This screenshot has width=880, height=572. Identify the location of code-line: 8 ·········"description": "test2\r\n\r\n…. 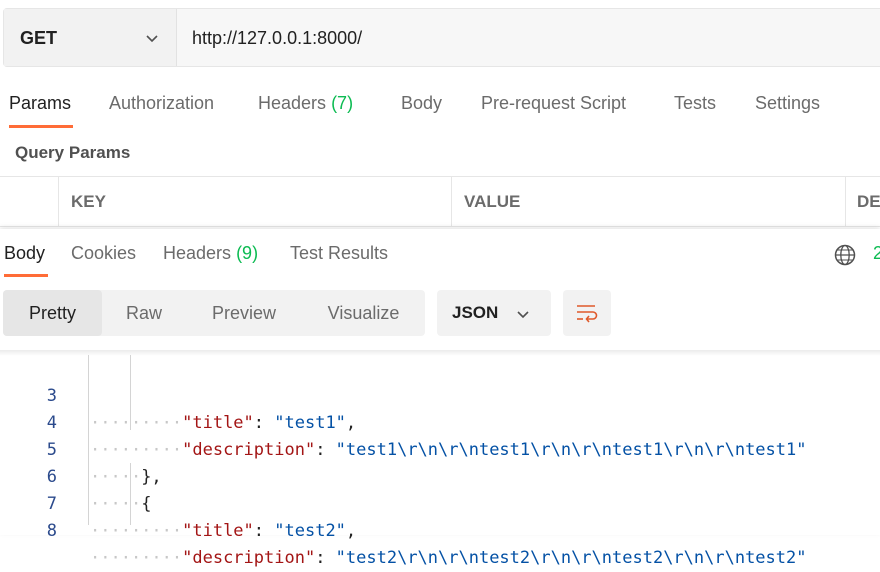
(440, 529).